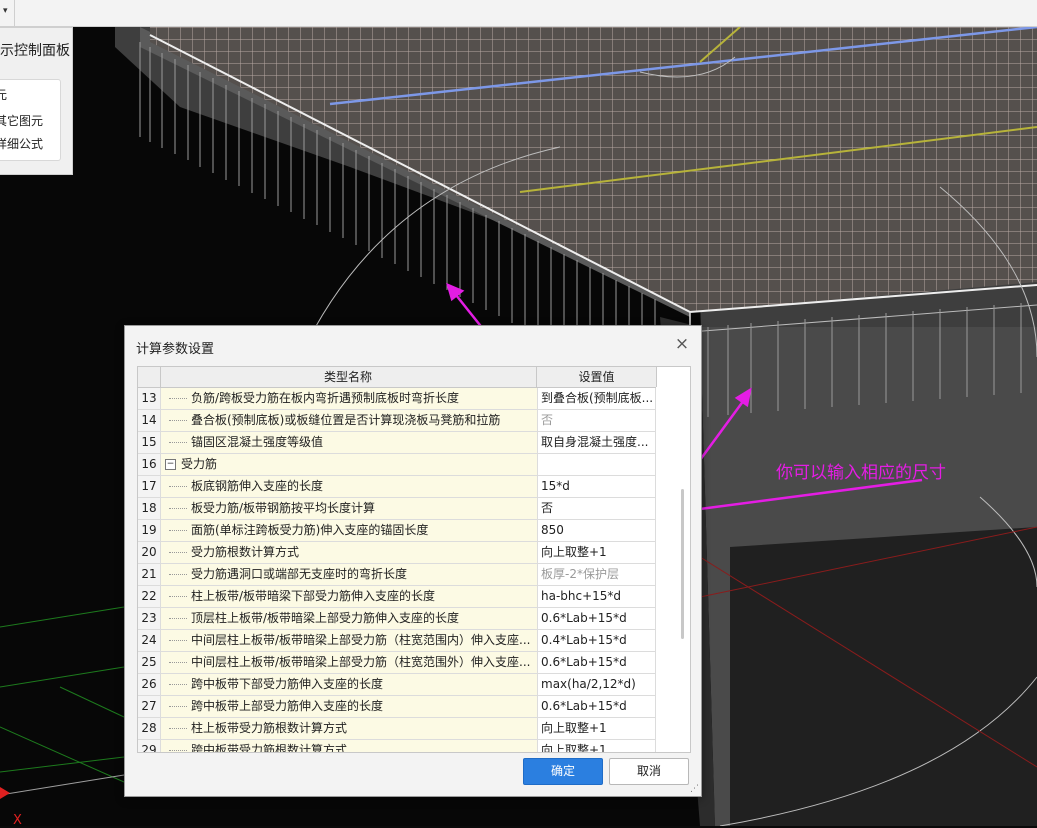  What do you see at coordinates (149, 552) in the screenshot?
I see `row-number: 20` at bounding box center [149, 552].